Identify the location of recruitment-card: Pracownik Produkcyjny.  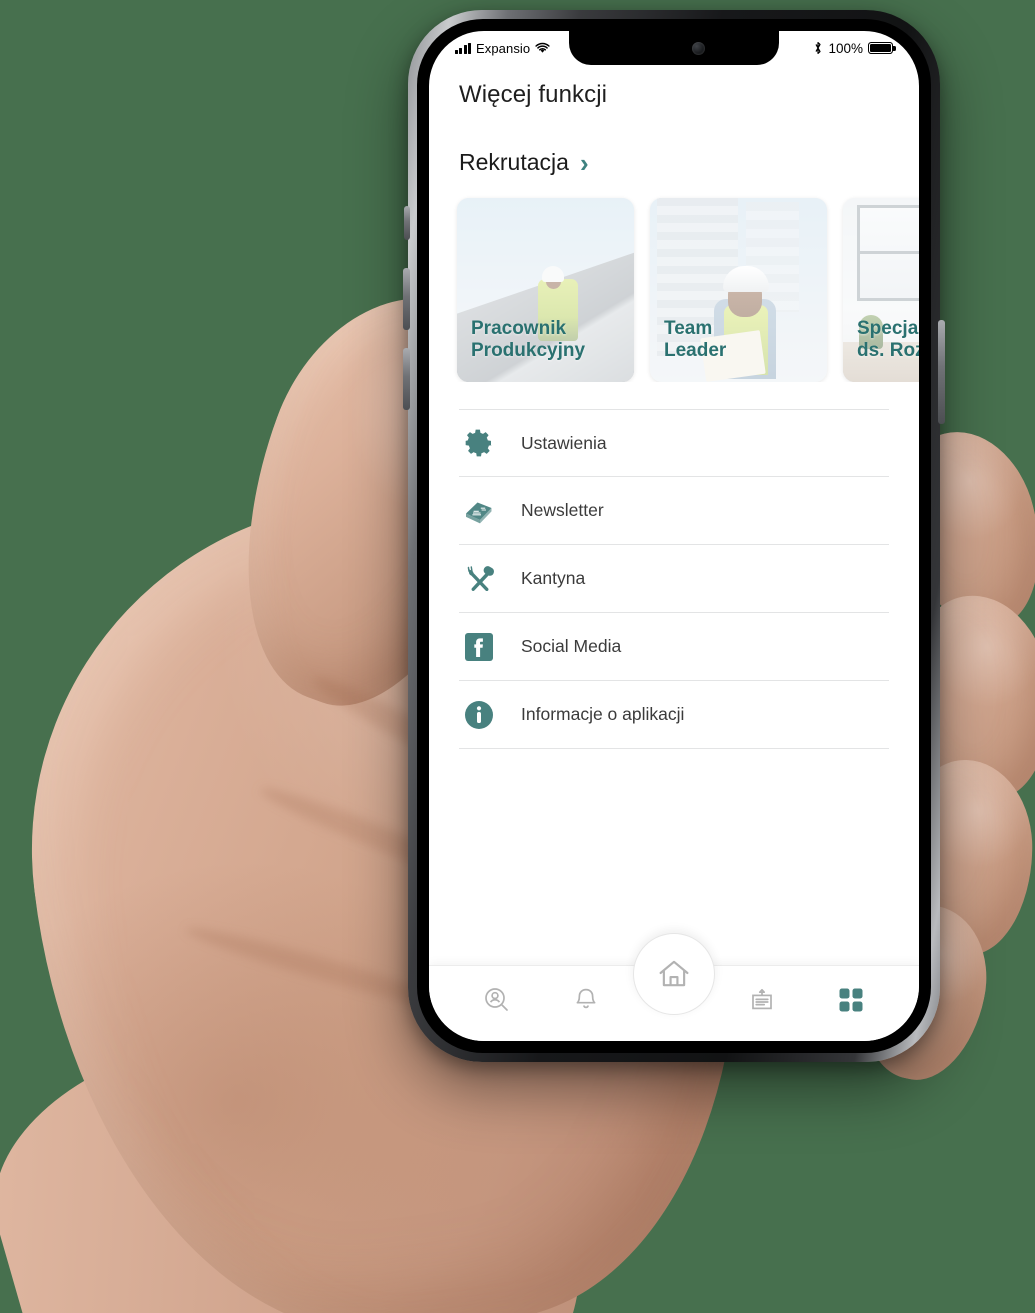
(545, 290).